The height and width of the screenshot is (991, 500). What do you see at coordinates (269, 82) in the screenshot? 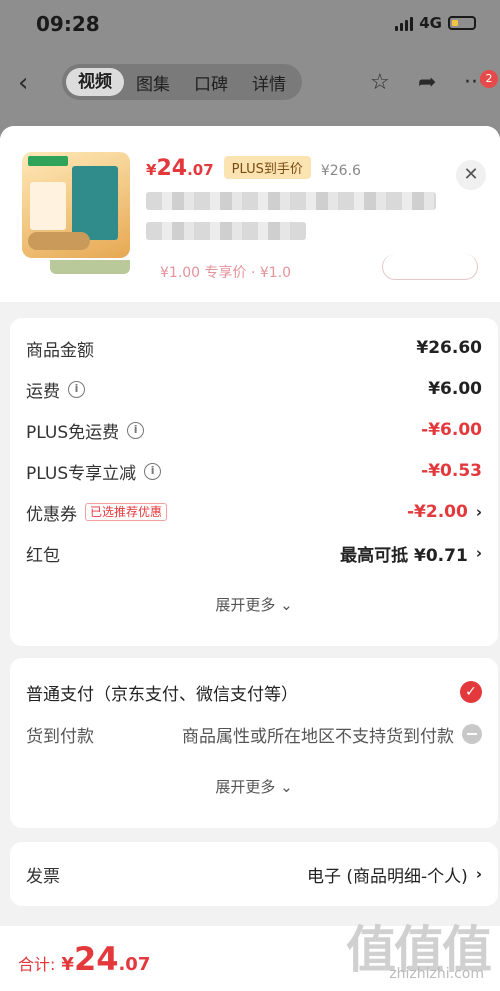
I see `tab-details: 详情` at bounding box center [269, 82].